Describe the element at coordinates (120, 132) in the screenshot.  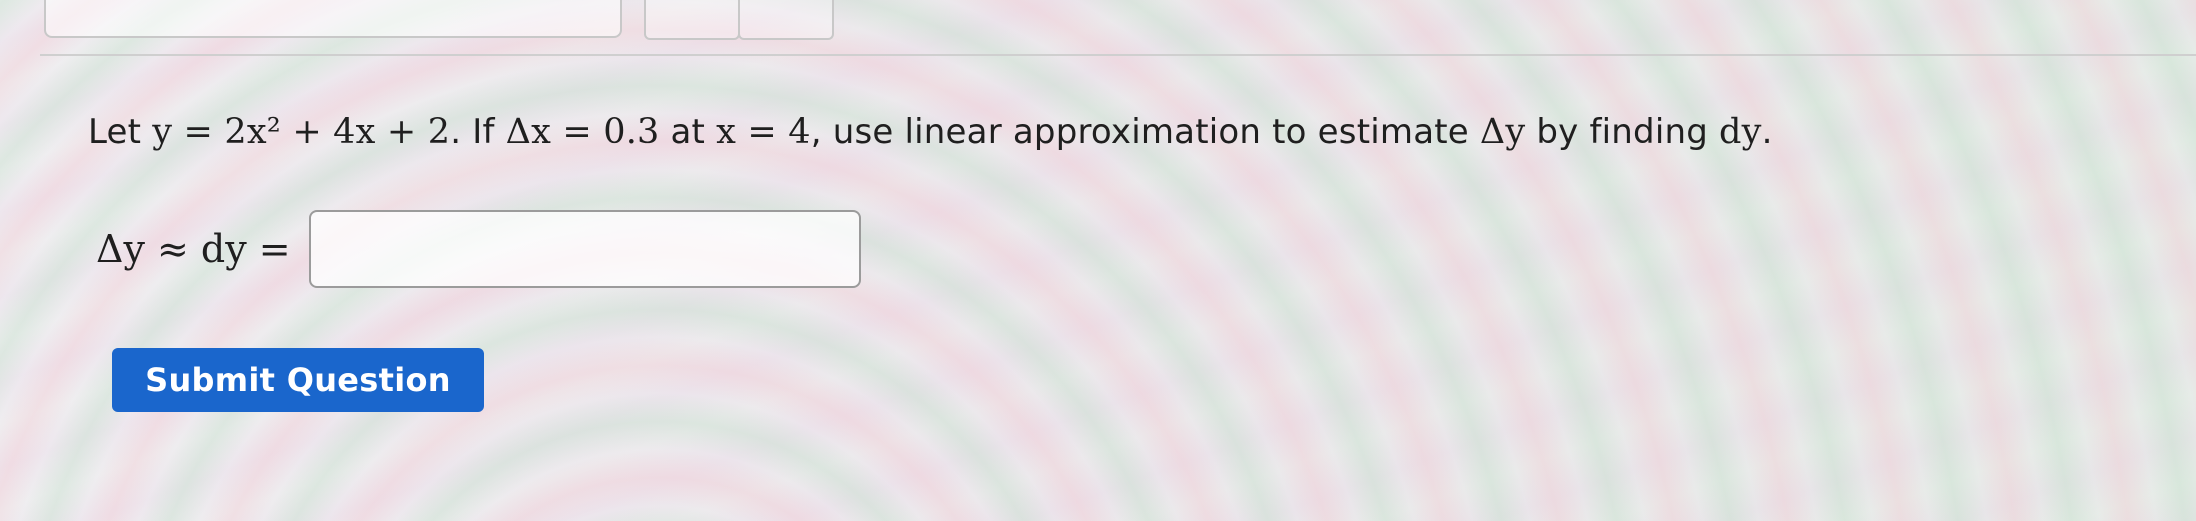
I see `question-lead: Let` at that location.